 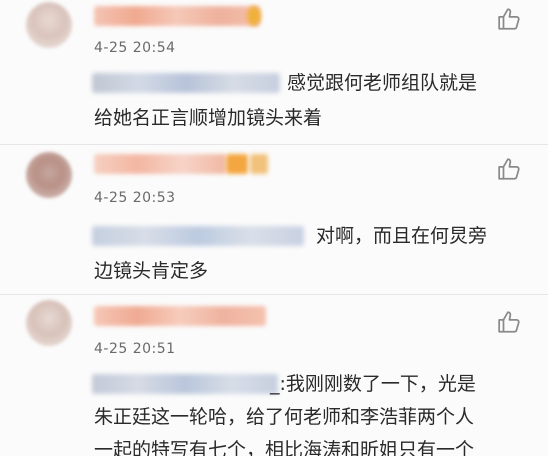 I want to click on comment-text-line: 一起的特写有七个，相比海涛和昕姐只有一个, so click(x=284, y=447).